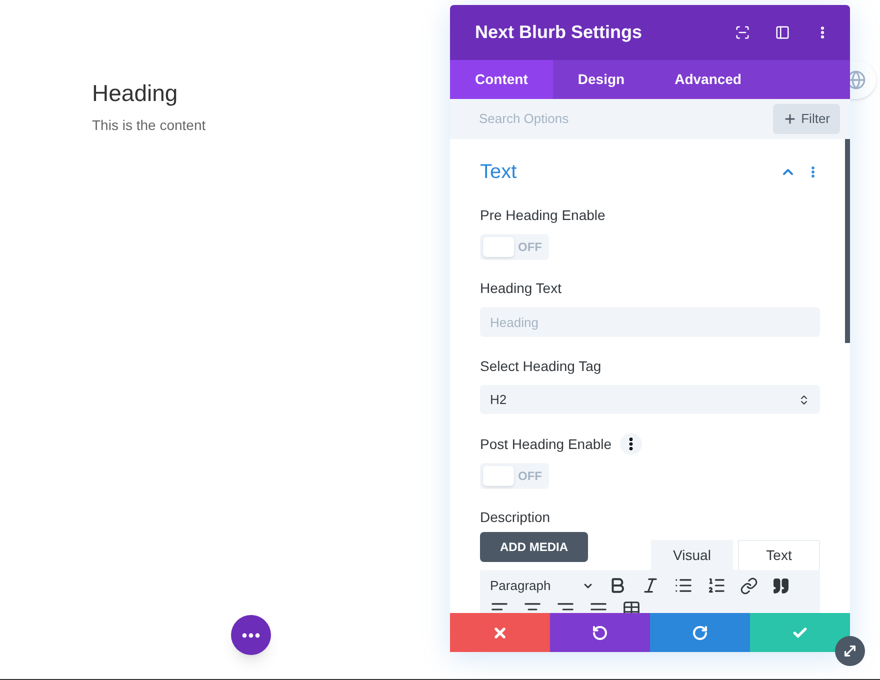 The width and height of the screenshot is (880, 680). What do you see at coordinates (559, 32) in the screenshot?
I see `panel-title: Next Blurb Settings` at bounding box center [559, 32].